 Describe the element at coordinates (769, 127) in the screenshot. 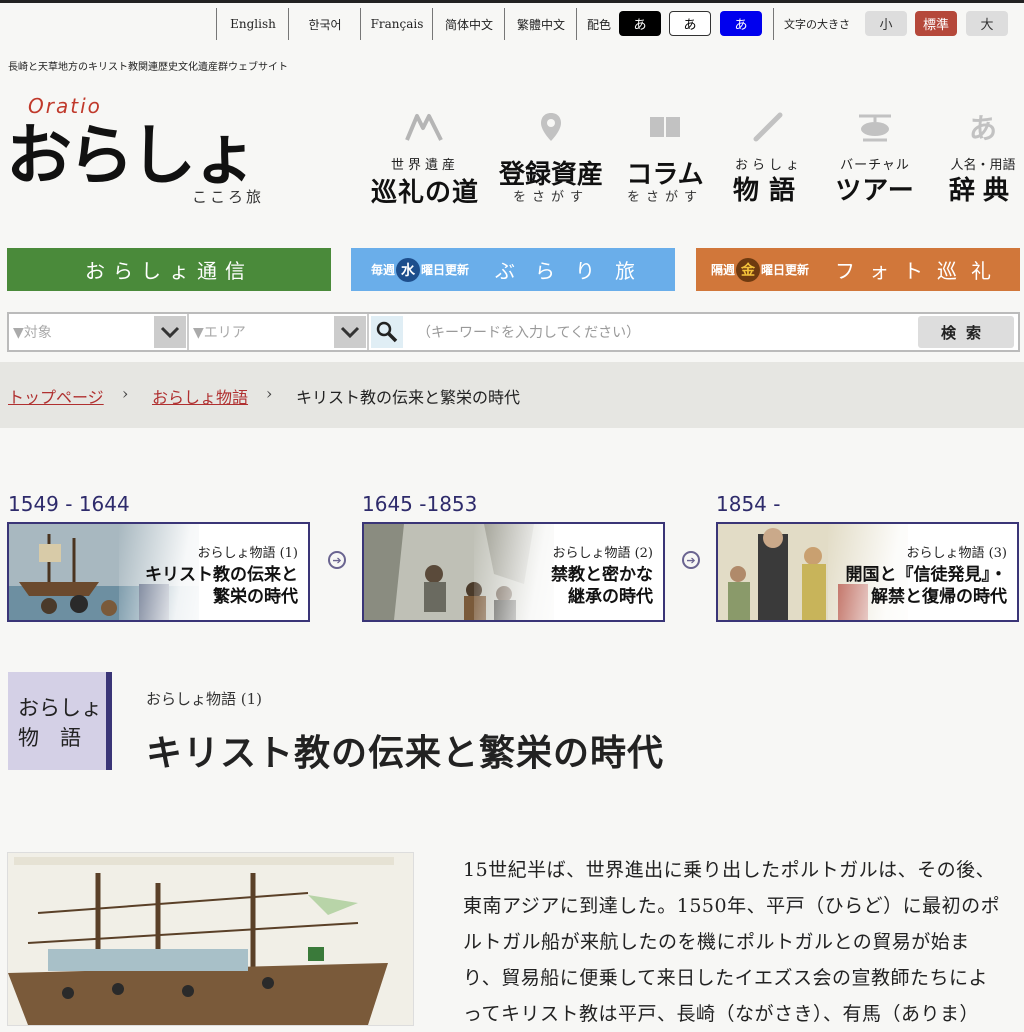

I see `quill-icon` at that location.